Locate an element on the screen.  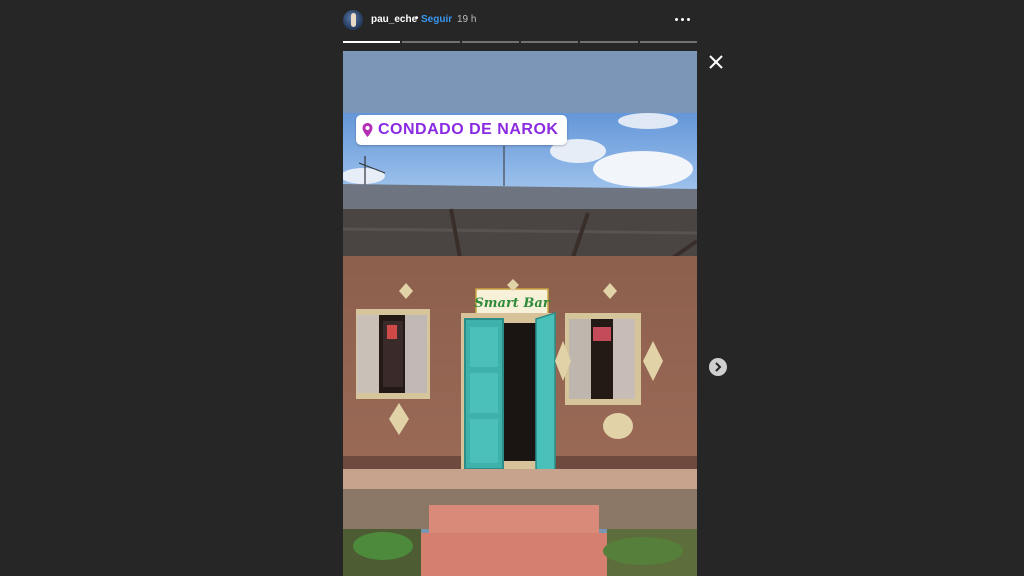
username-link: pau_eche is located at coordinates (394, 19).